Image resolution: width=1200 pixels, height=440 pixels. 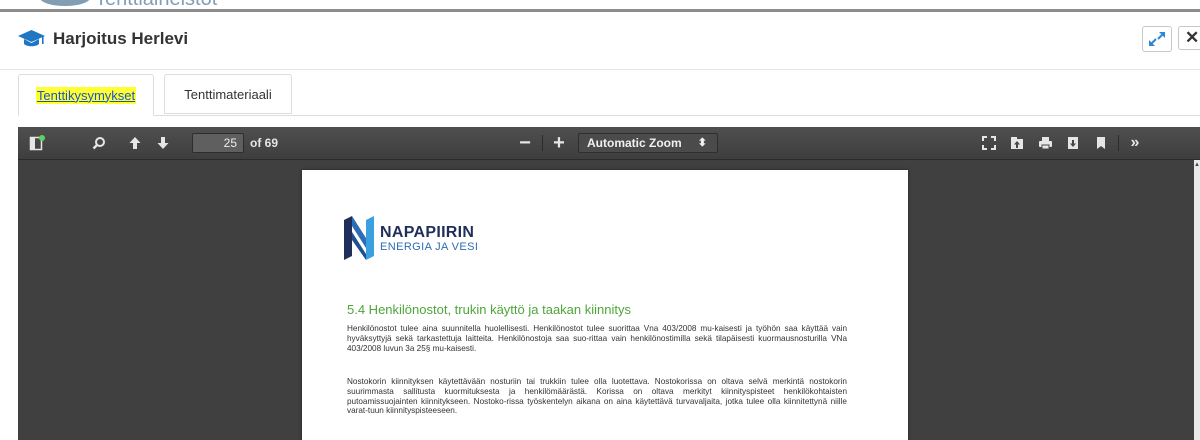 I want to click on tab-exam-questions: Tenttikysymykset, so click(x=86, y=95).